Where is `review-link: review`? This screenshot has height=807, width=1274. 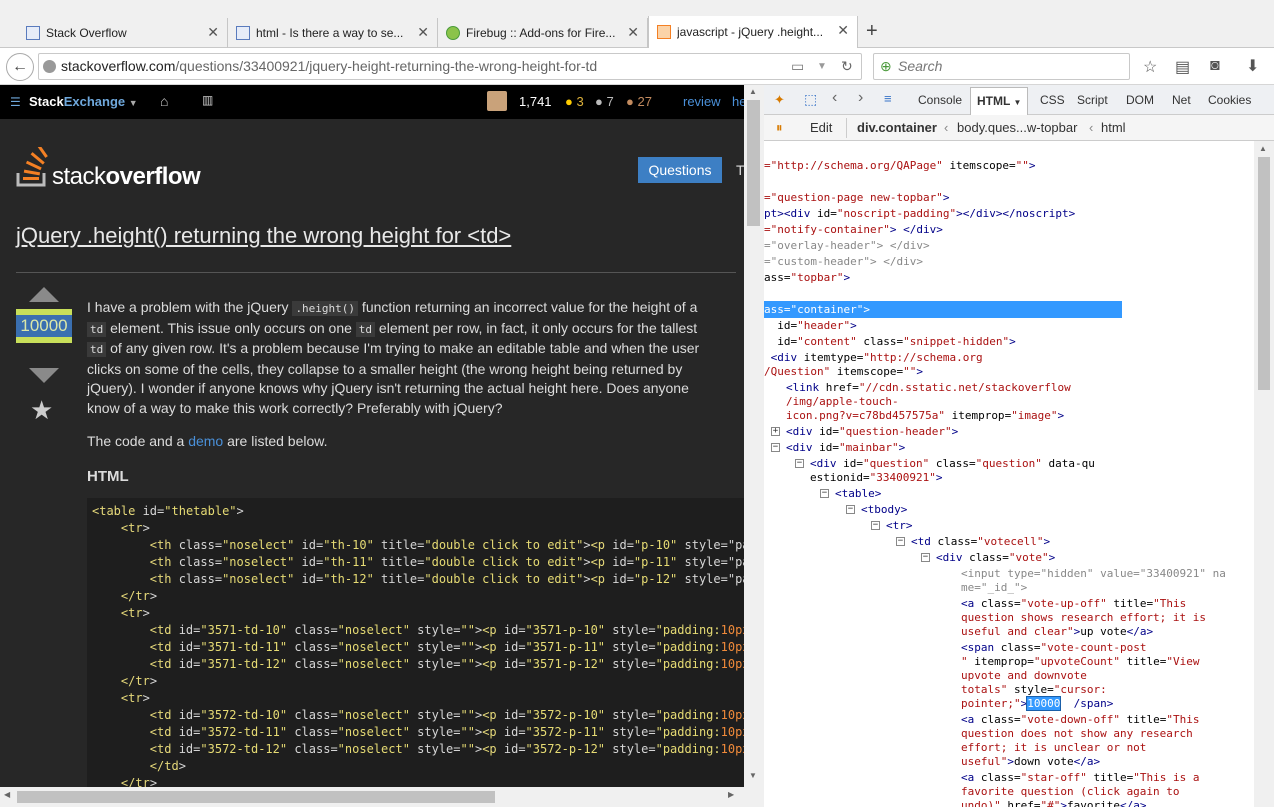
review-link: review is located at coordinates (702, 101).